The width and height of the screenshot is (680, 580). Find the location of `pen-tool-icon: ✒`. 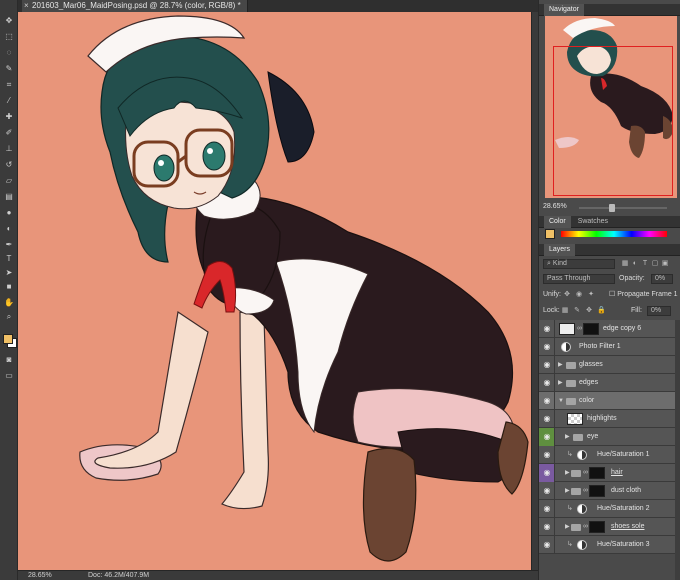

pen-tool-icon: ✒ is located at coordinates (9, 245).